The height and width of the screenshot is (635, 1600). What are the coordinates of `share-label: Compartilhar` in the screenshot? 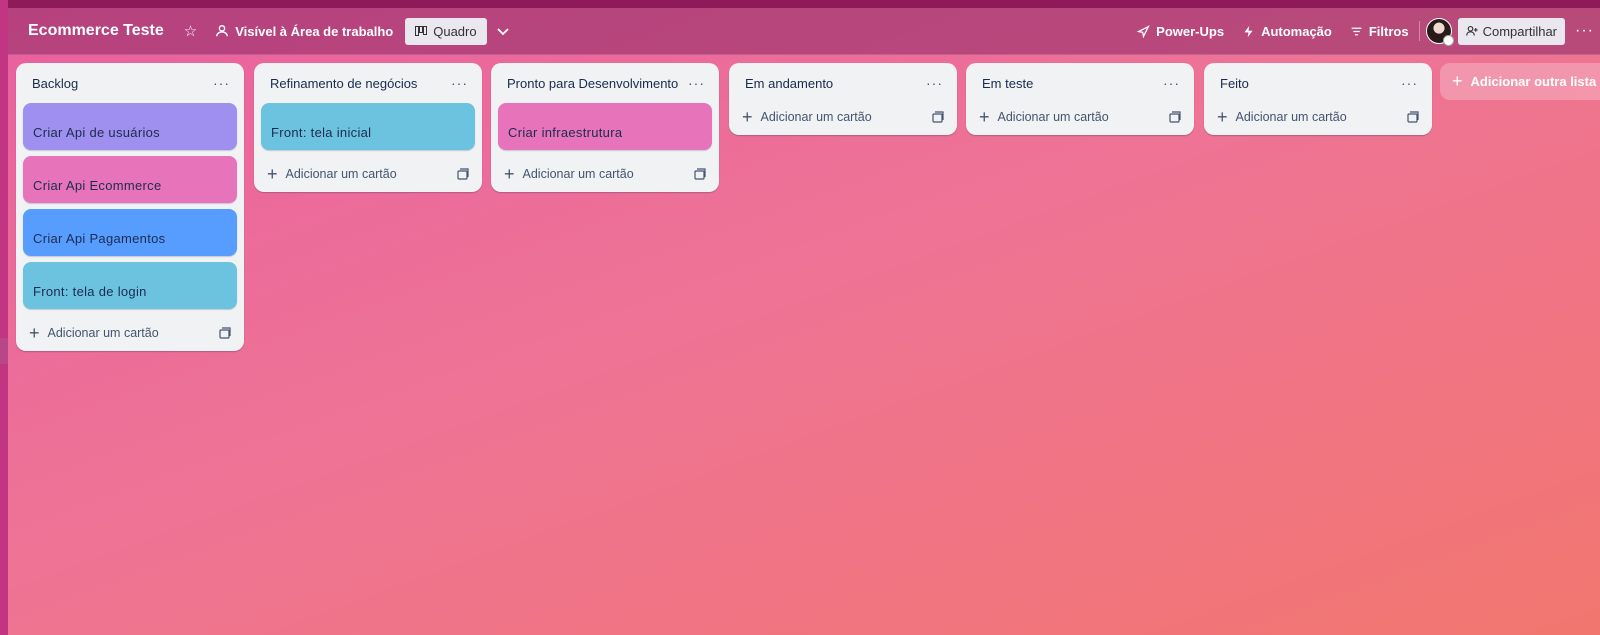 It's located at (1520, 31).